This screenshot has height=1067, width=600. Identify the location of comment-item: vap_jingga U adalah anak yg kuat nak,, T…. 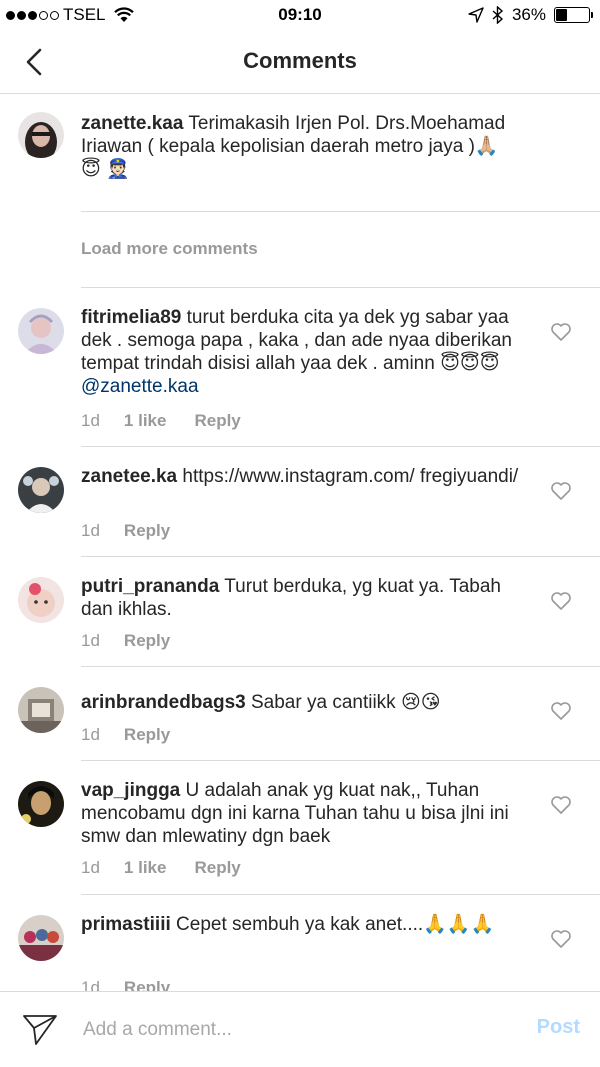
(300, 828).